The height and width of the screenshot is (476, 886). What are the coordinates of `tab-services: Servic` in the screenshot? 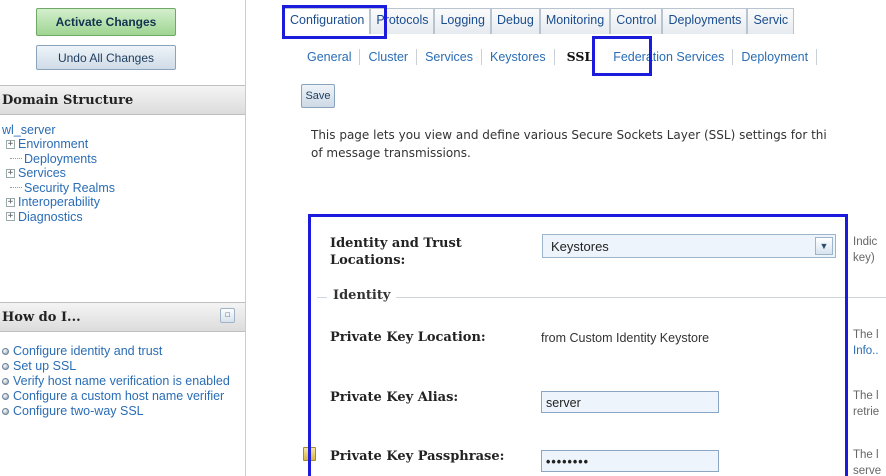 It's located at (771, 21).